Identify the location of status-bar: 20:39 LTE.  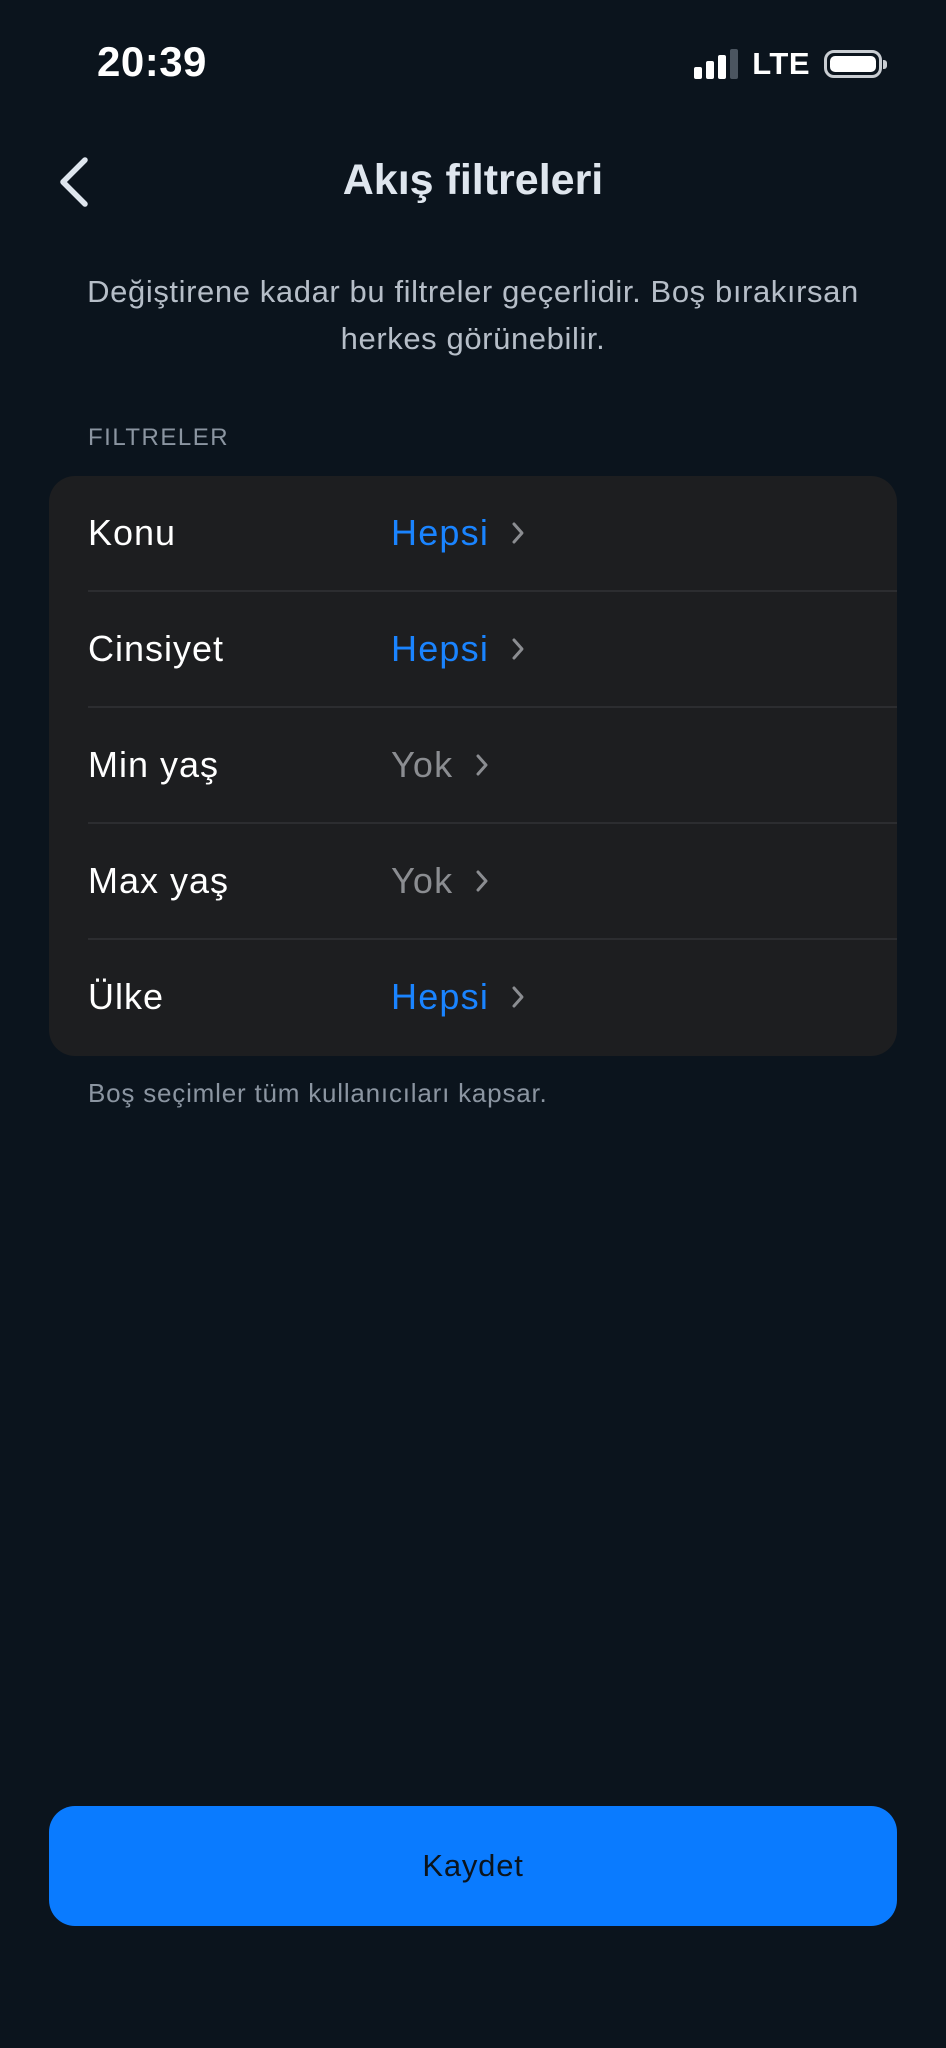
(473, 60).